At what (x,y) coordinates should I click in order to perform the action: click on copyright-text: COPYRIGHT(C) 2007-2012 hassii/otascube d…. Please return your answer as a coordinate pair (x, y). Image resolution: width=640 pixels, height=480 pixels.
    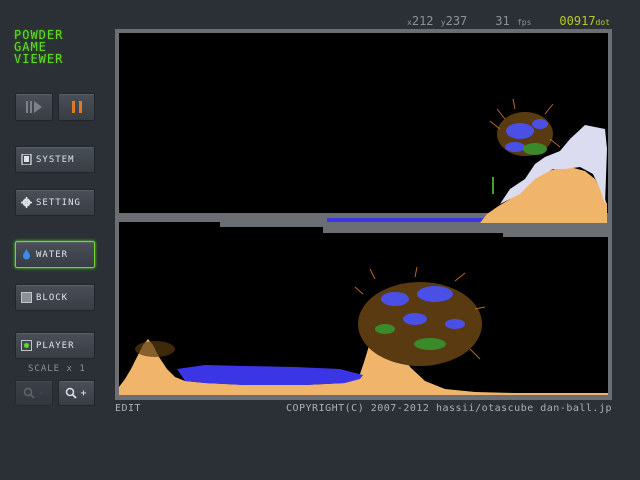
    Looking at the image, I should click on (448, 408).